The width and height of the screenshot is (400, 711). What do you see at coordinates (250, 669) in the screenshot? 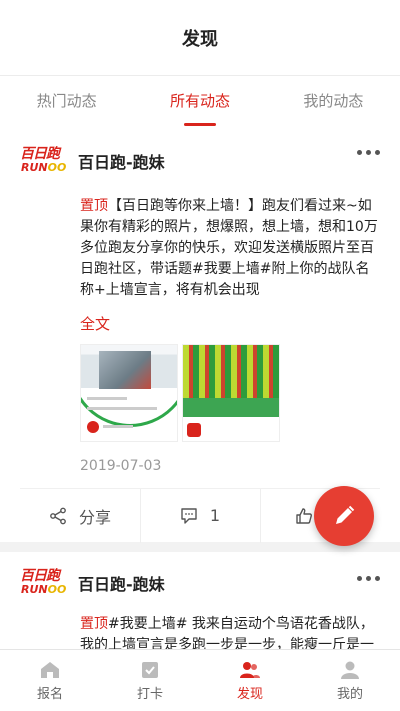
I see `discover-icon` at bounding box center [250, 669].